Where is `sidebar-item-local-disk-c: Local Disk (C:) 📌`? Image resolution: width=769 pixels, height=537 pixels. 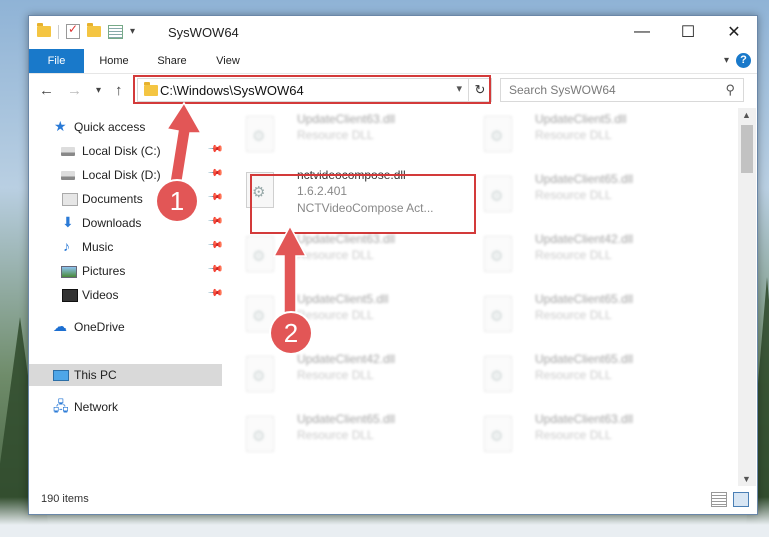
sidebar-item-local-disk-c: Local Disk (C:) 📌 is located at coordinates (126, 151).